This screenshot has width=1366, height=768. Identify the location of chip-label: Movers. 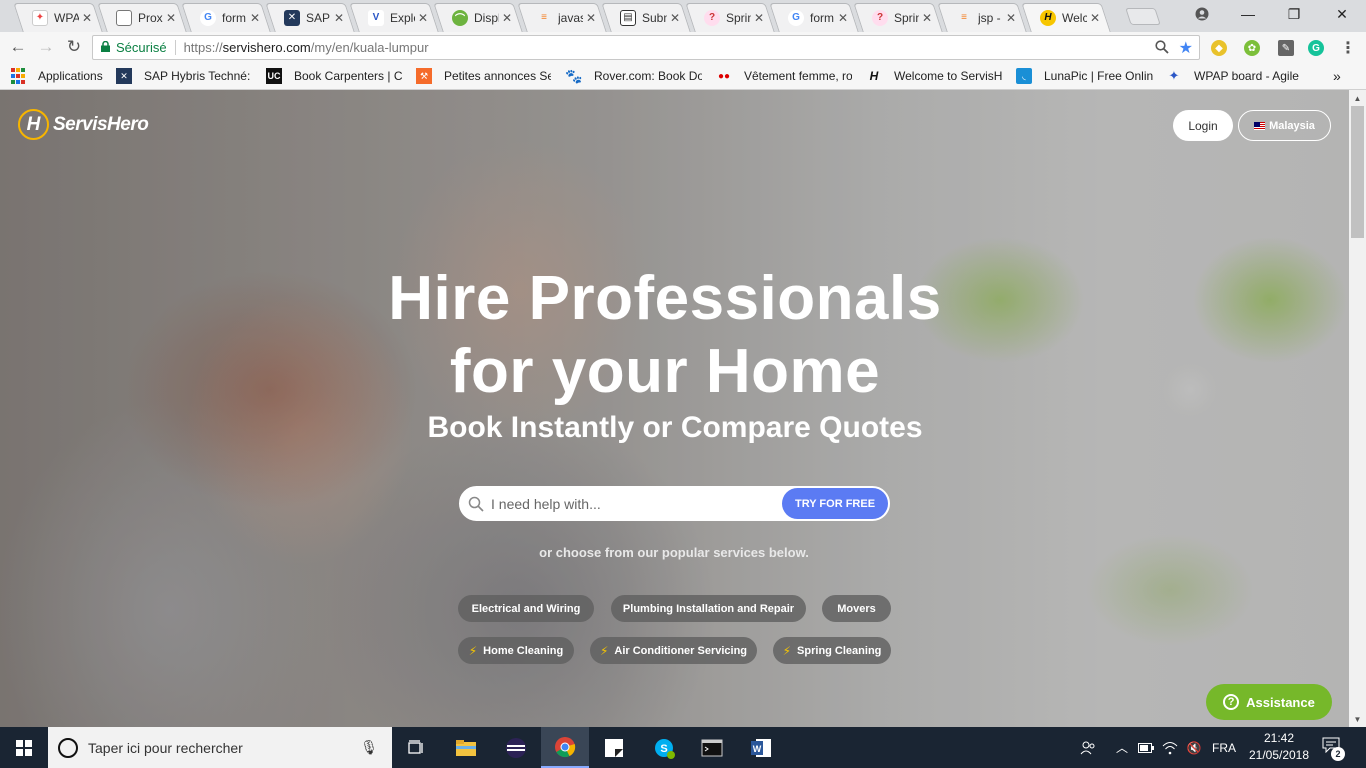
(856, 608).